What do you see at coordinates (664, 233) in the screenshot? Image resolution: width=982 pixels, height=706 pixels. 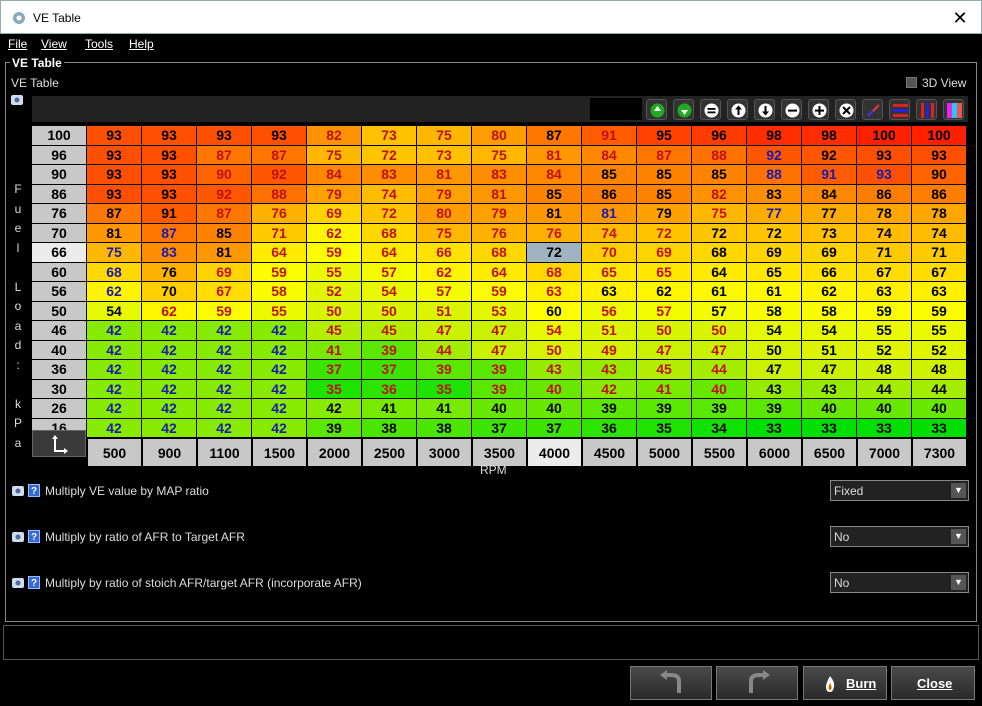 I see `table-cell: 72` at bounding box center [664, 233].